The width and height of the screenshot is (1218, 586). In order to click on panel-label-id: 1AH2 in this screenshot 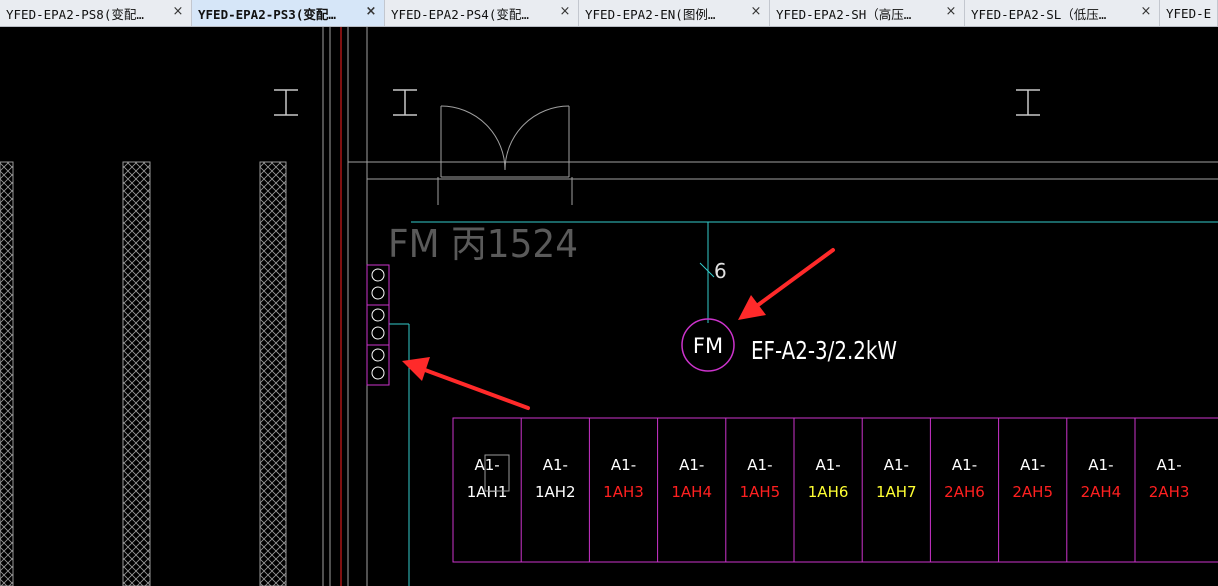, I will do `click(555, 492)`.